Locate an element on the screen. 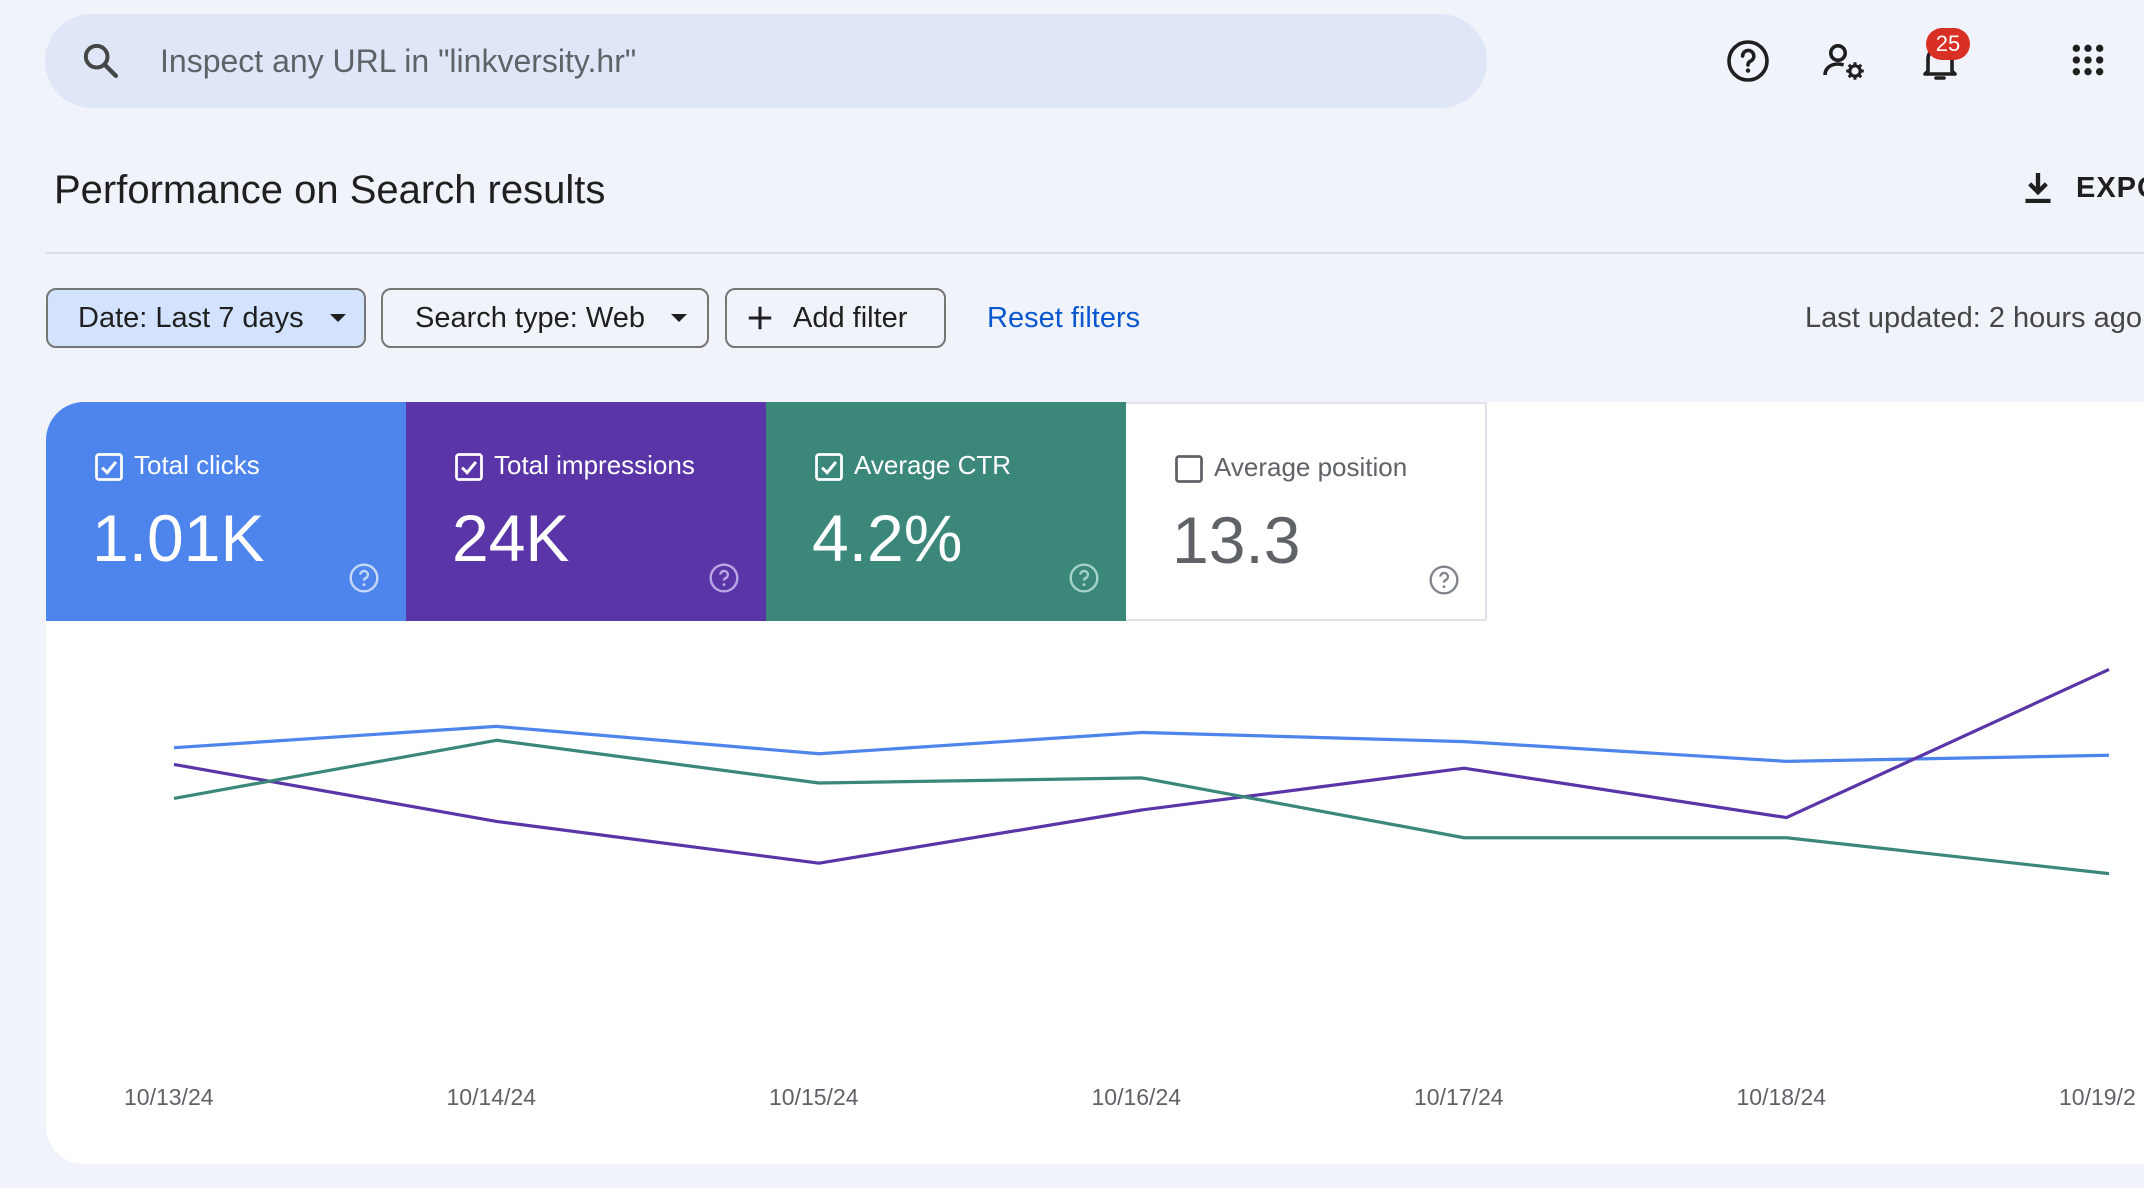  x-tick-label: 10/13/24 is located at coordinates (169, 1097).